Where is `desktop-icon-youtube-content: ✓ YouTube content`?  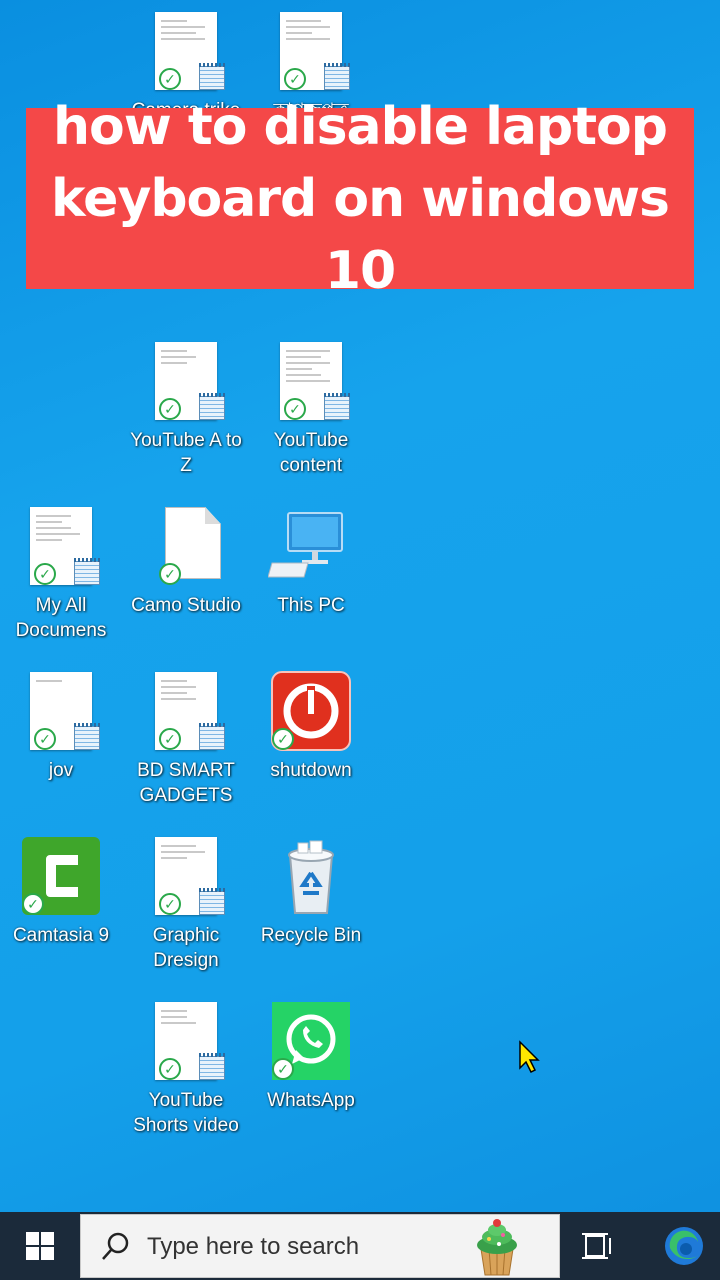 desktop-icon-youtube-content: ✓ YouTube content is located at coordinates (311, 408).